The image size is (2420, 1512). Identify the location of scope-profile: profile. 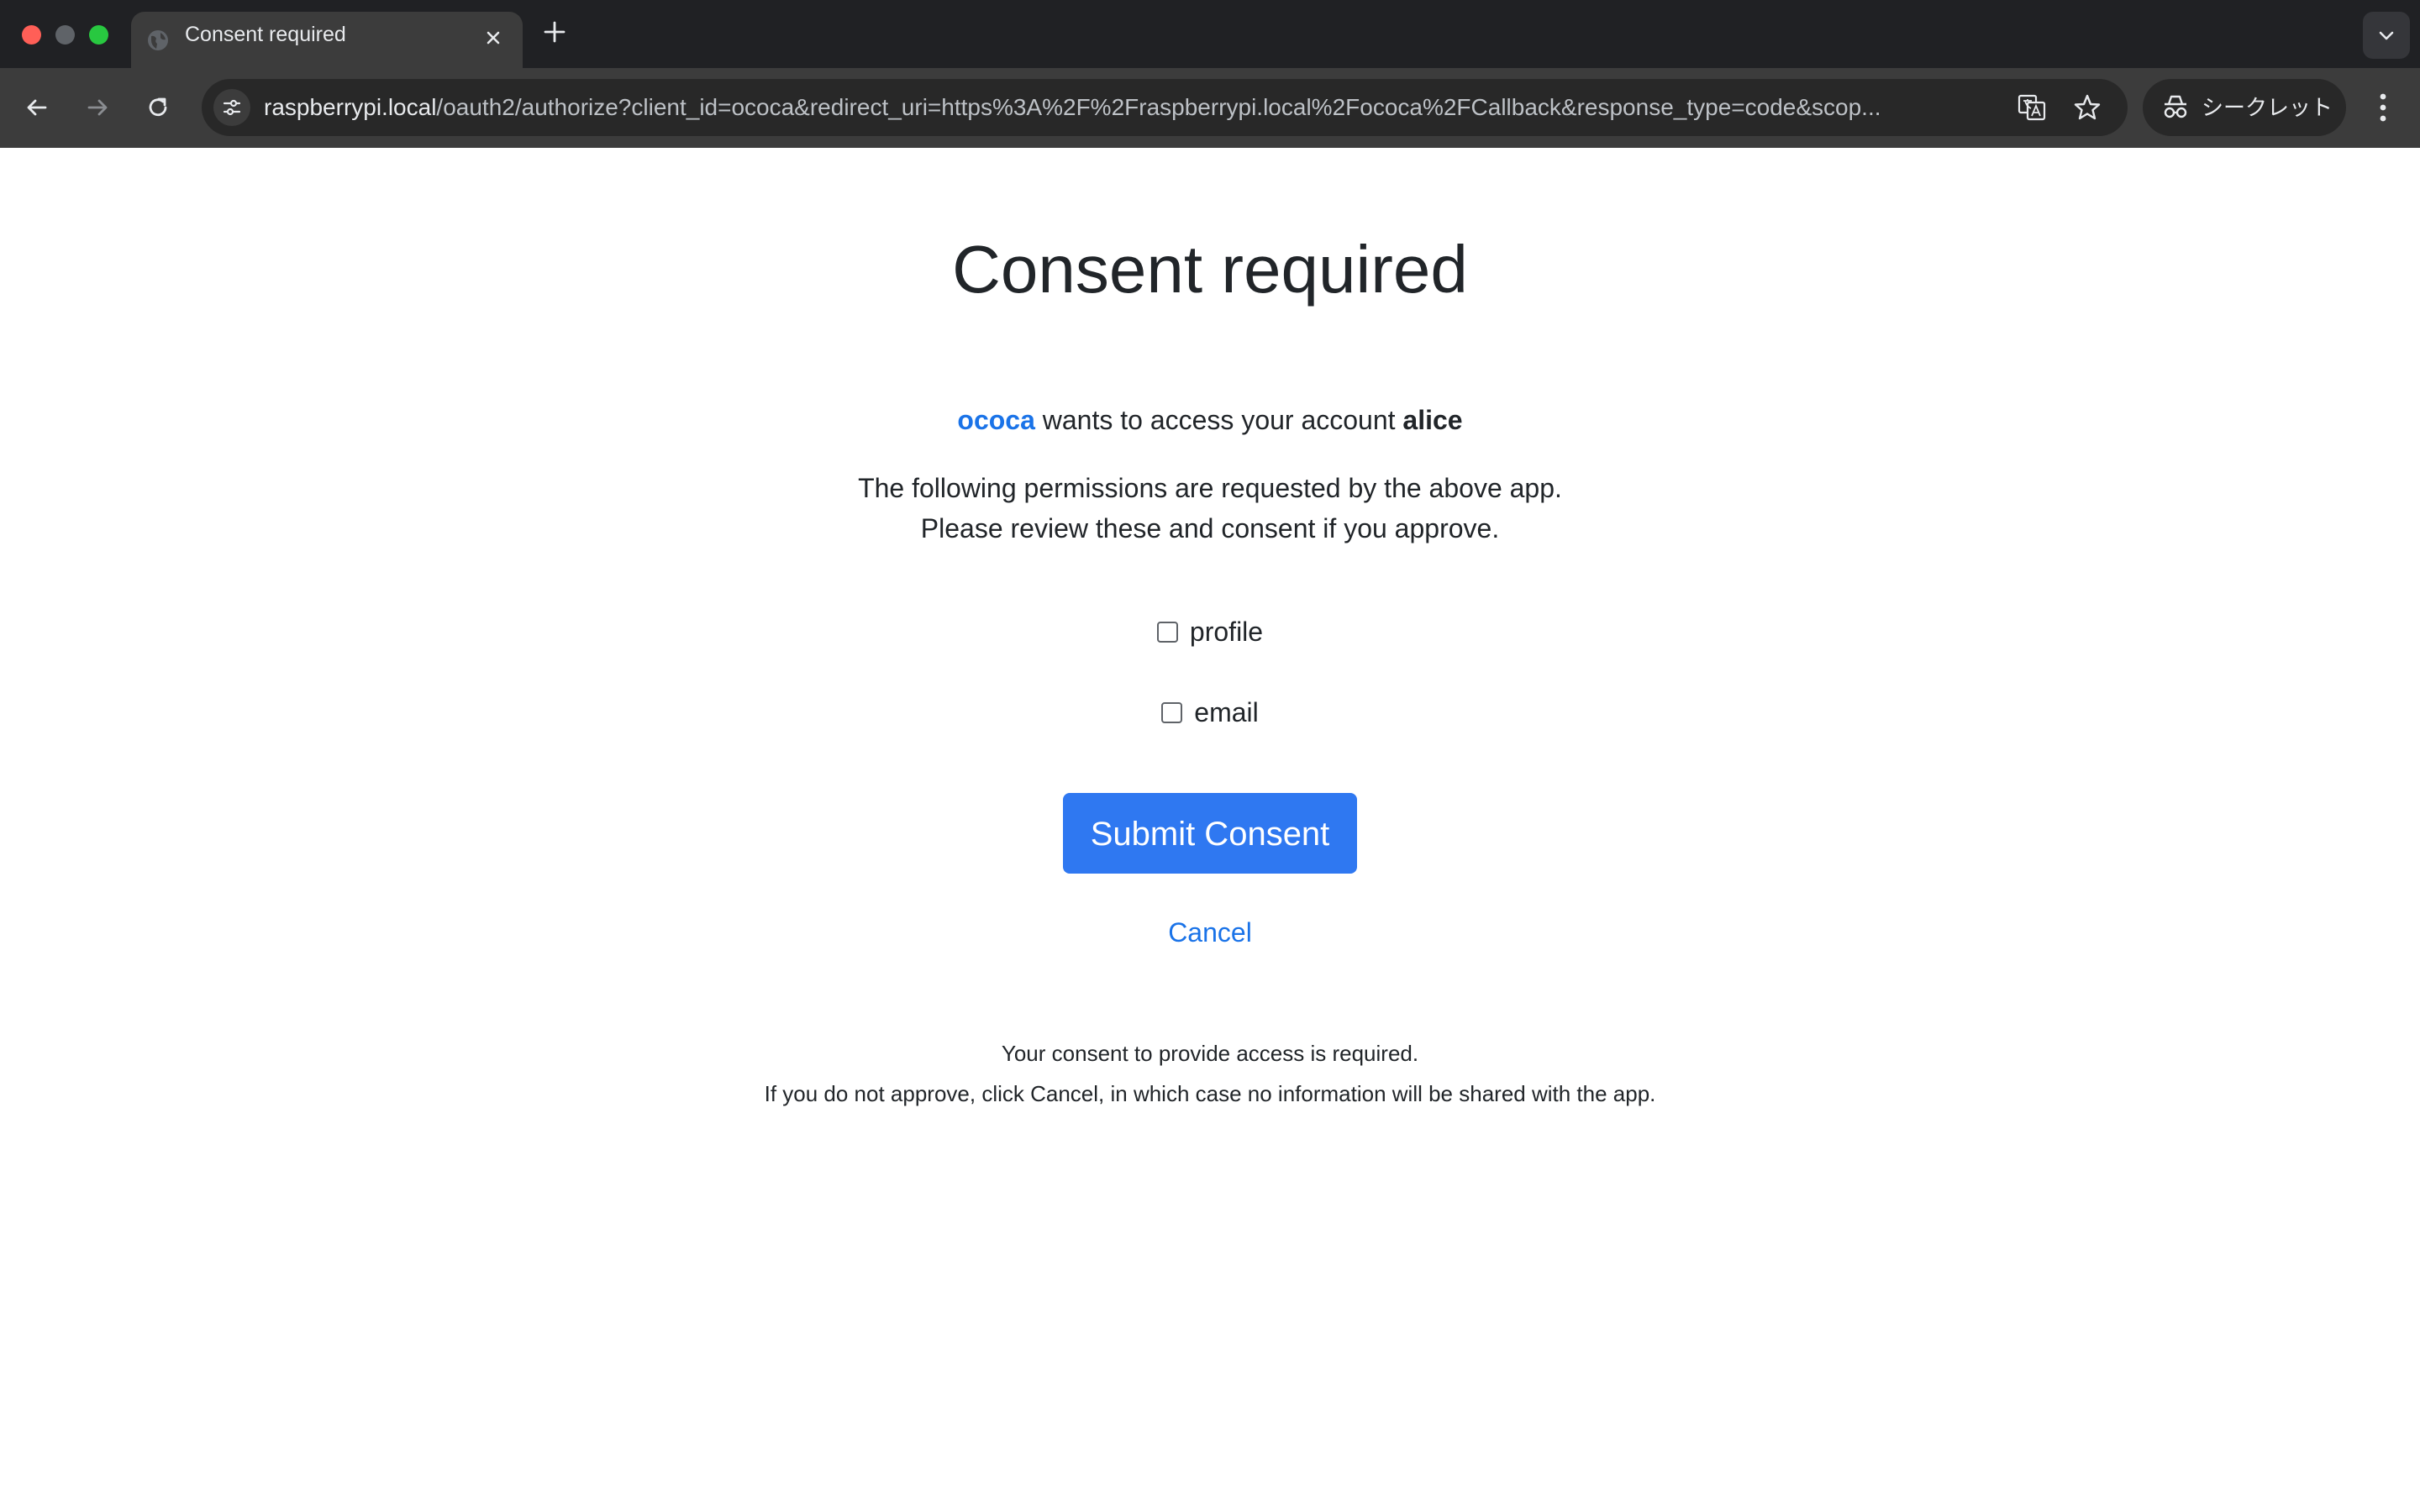
(1210, 632).